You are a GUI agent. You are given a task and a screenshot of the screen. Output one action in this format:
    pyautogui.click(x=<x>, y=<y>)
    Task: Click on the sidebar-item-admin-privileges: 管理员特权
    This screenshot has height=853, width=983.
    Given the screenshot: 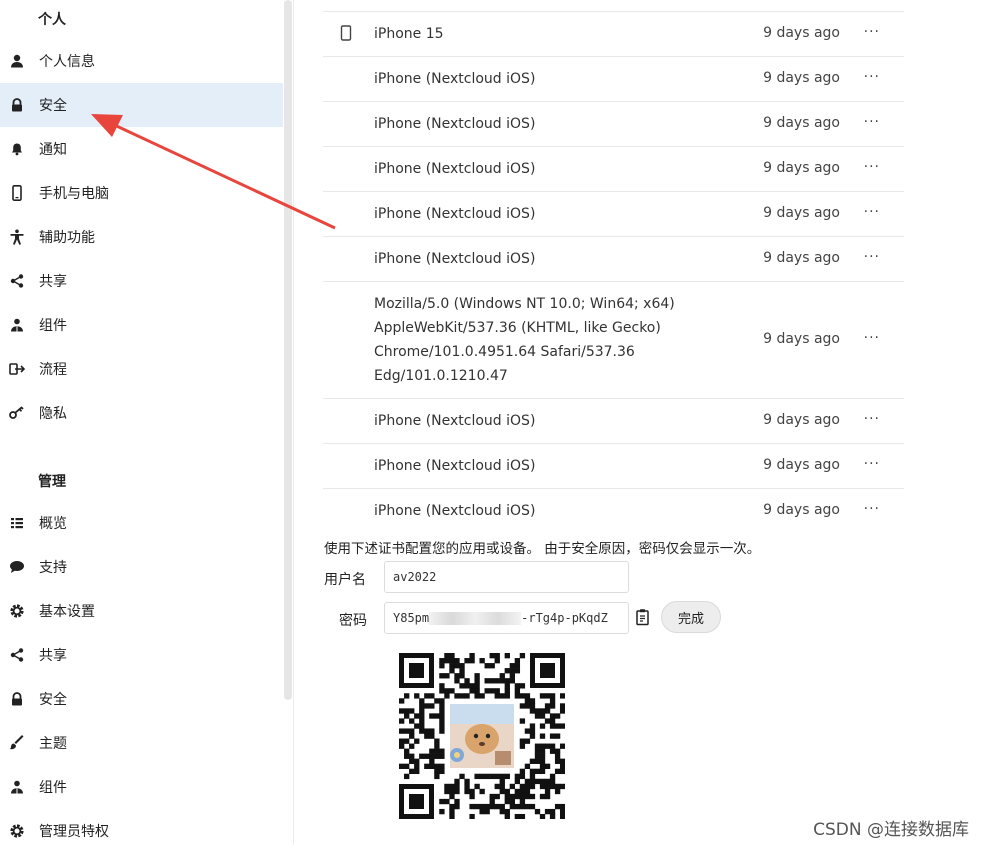 What is the action you would take?
    pyautogui.click(x=141, y=831)
    